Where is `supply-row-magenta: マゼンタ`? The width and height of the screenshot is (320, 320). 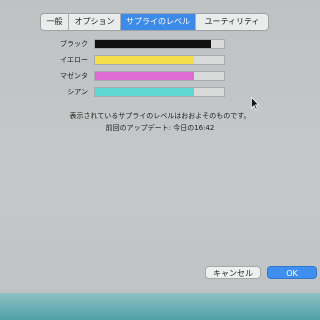 supply-row-magenta: マゼンタ is located at coordinates (160, 76).